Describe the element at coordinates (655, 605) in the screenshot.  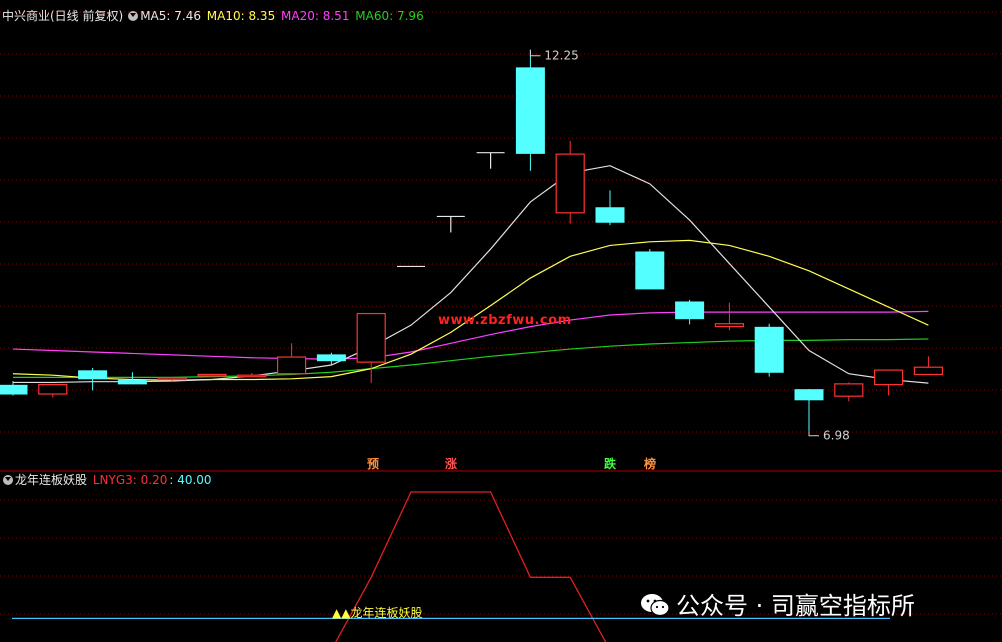
I see `wechat-icon` at that location.